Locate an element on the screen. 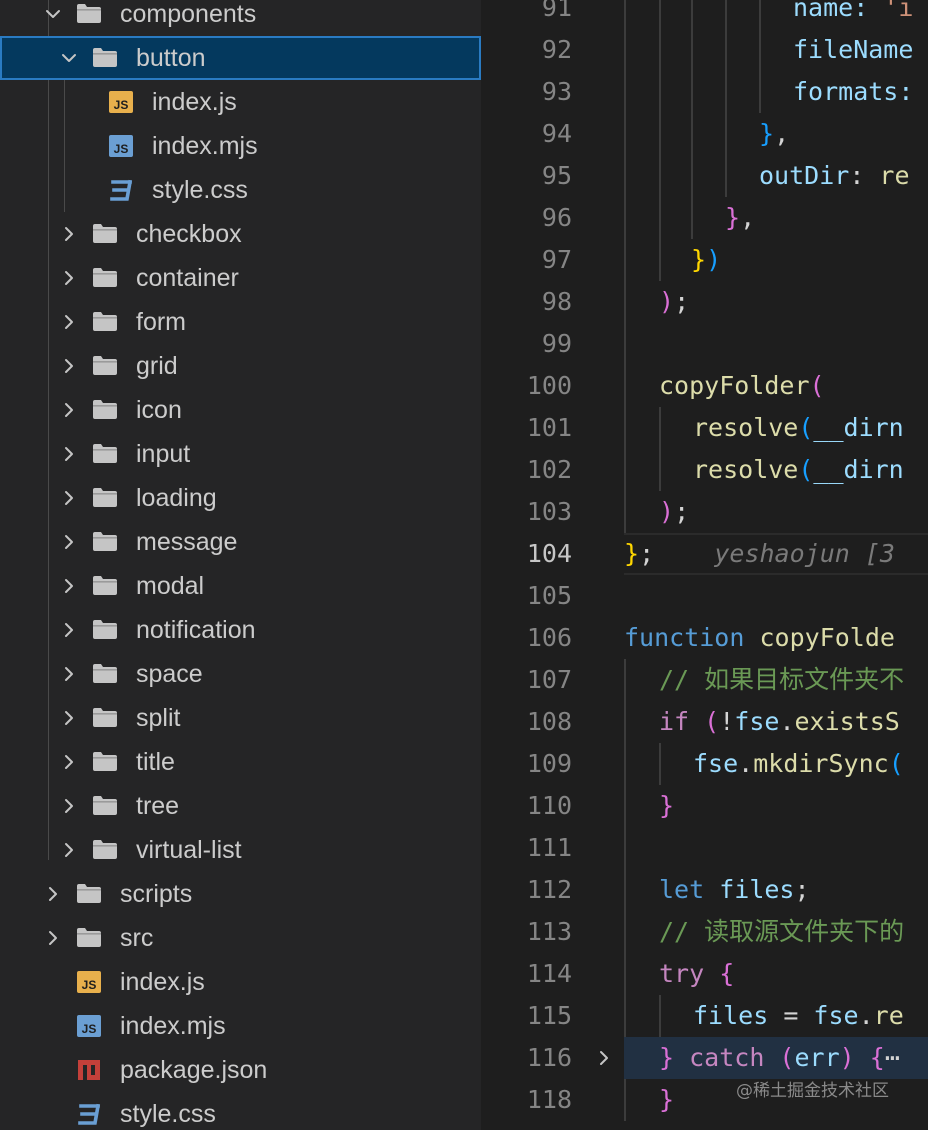 This screenshot has width=928, height=1130. code-line: }) is located at coordinates (704, 260).